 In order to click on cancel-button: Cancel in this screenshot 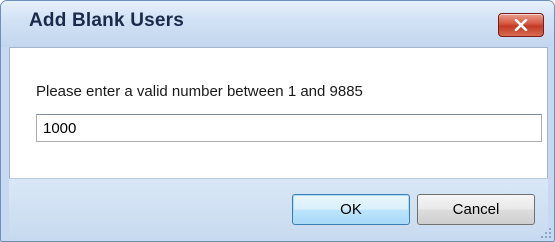, I will do `click(476, 209)`.